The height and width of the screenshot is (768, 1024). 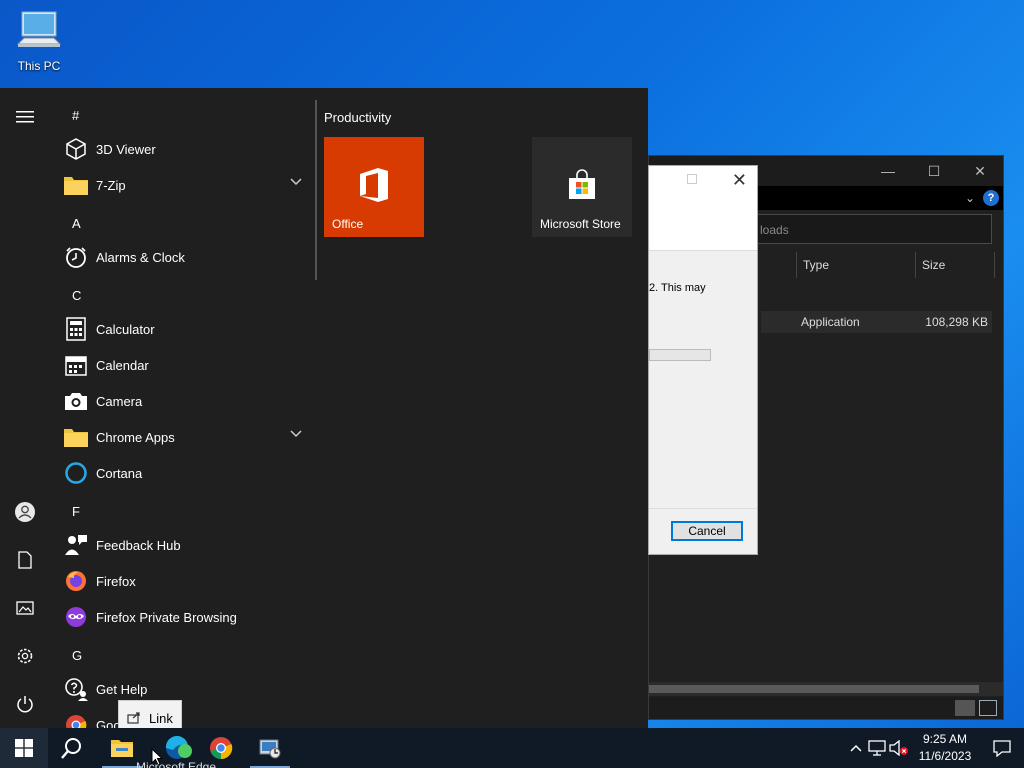 What do you see at coordinates (183, 149) in the screenshot?
I see `app-3d-viewer: 3D Viewer` at bounding box center [183, 149].